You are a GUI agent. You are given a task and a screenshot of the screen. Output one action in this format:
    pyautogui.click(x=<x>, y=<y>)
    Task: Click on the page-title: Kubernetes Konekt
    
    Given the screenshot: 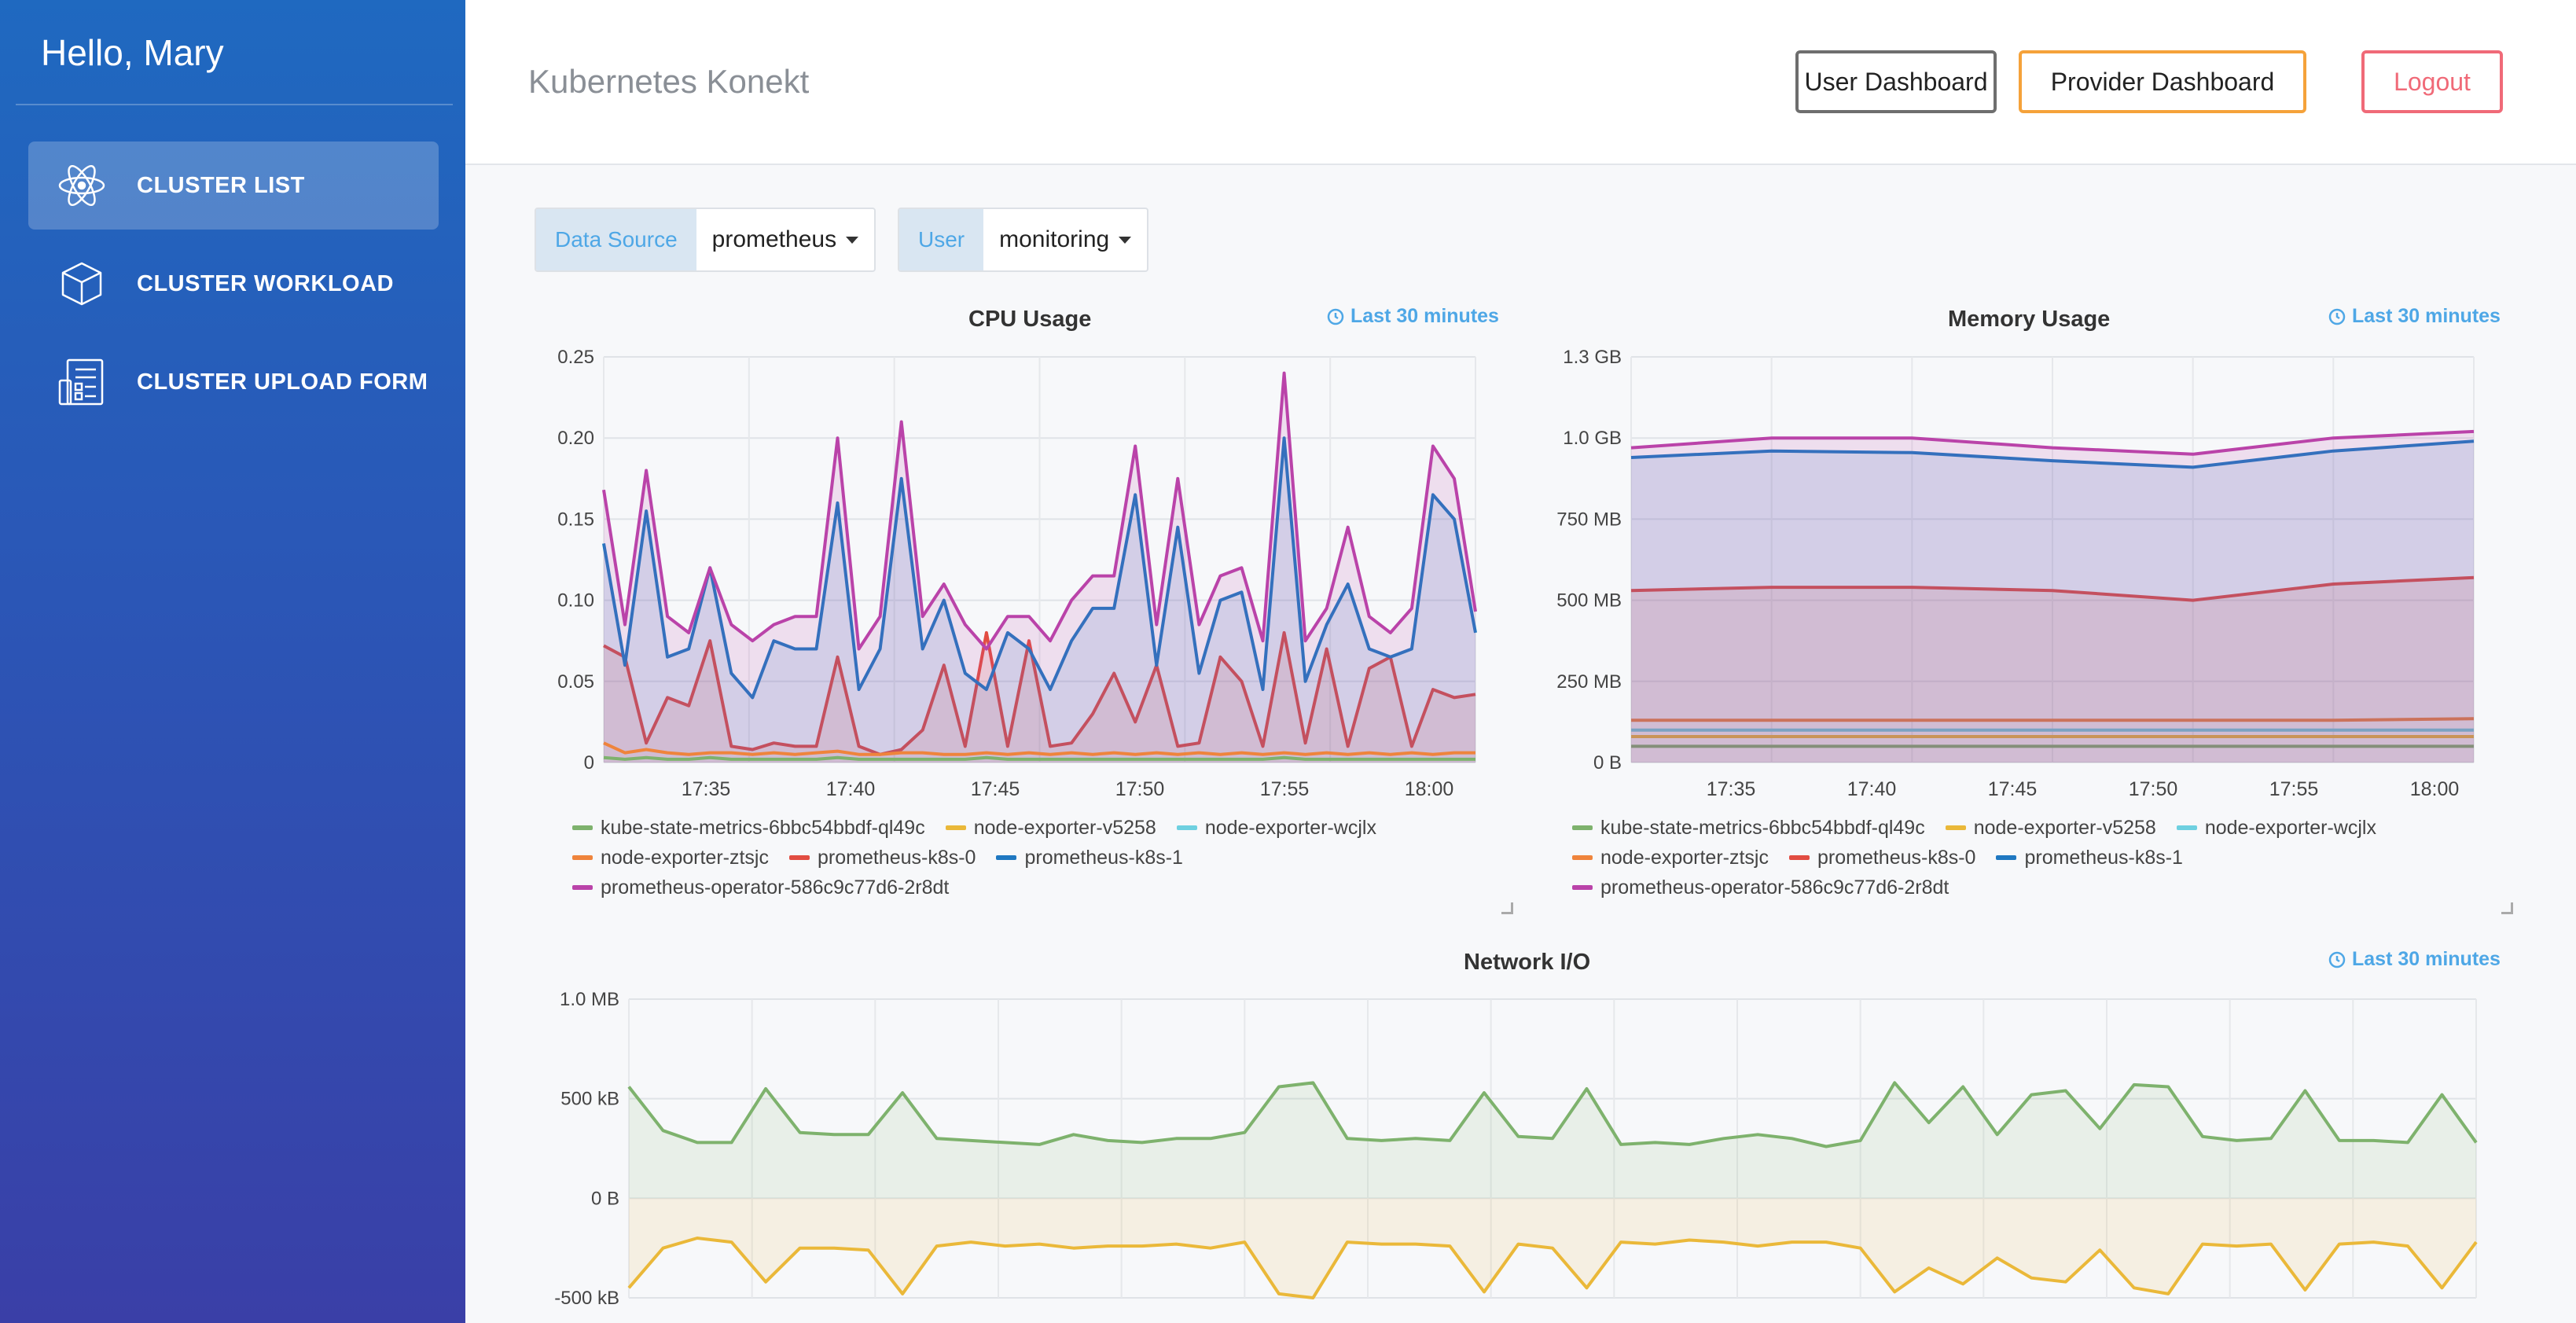 What is the action you would take?
    pyautogui.click(x=669, y=81)
    